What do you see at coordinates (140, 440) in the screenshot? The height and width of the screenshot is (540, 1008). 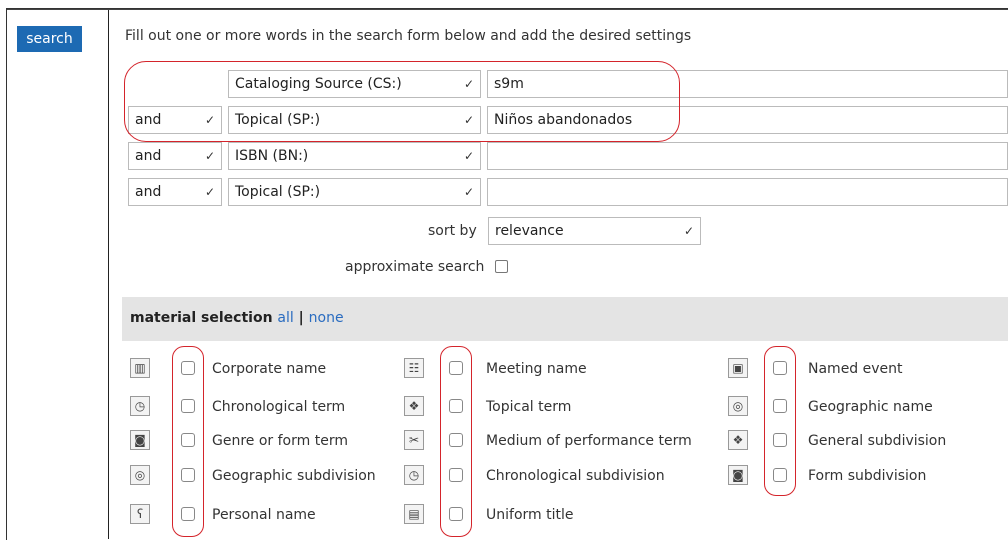 I see `genre-icon: ◙` at bounding box center [140, 440].